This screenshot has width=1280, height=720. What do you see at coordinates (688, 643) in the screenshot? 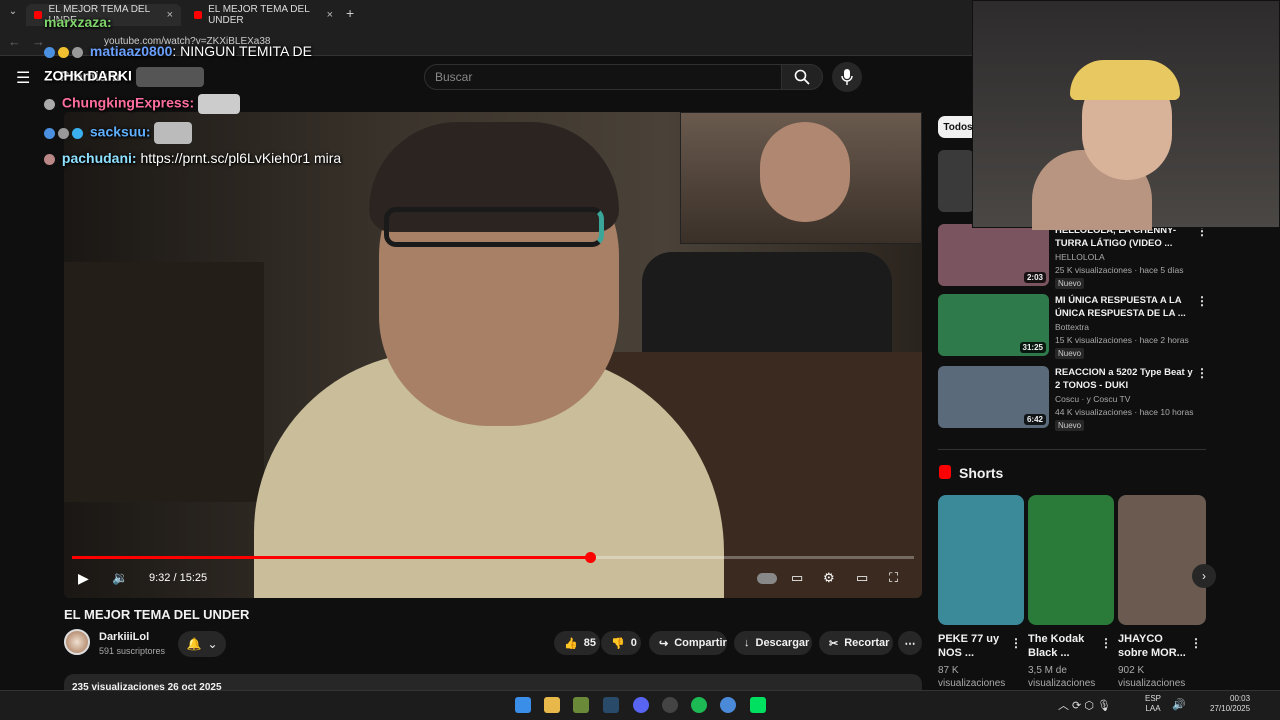
I see `share-button: ↪ Compartir` at bounding box center [688, 643].